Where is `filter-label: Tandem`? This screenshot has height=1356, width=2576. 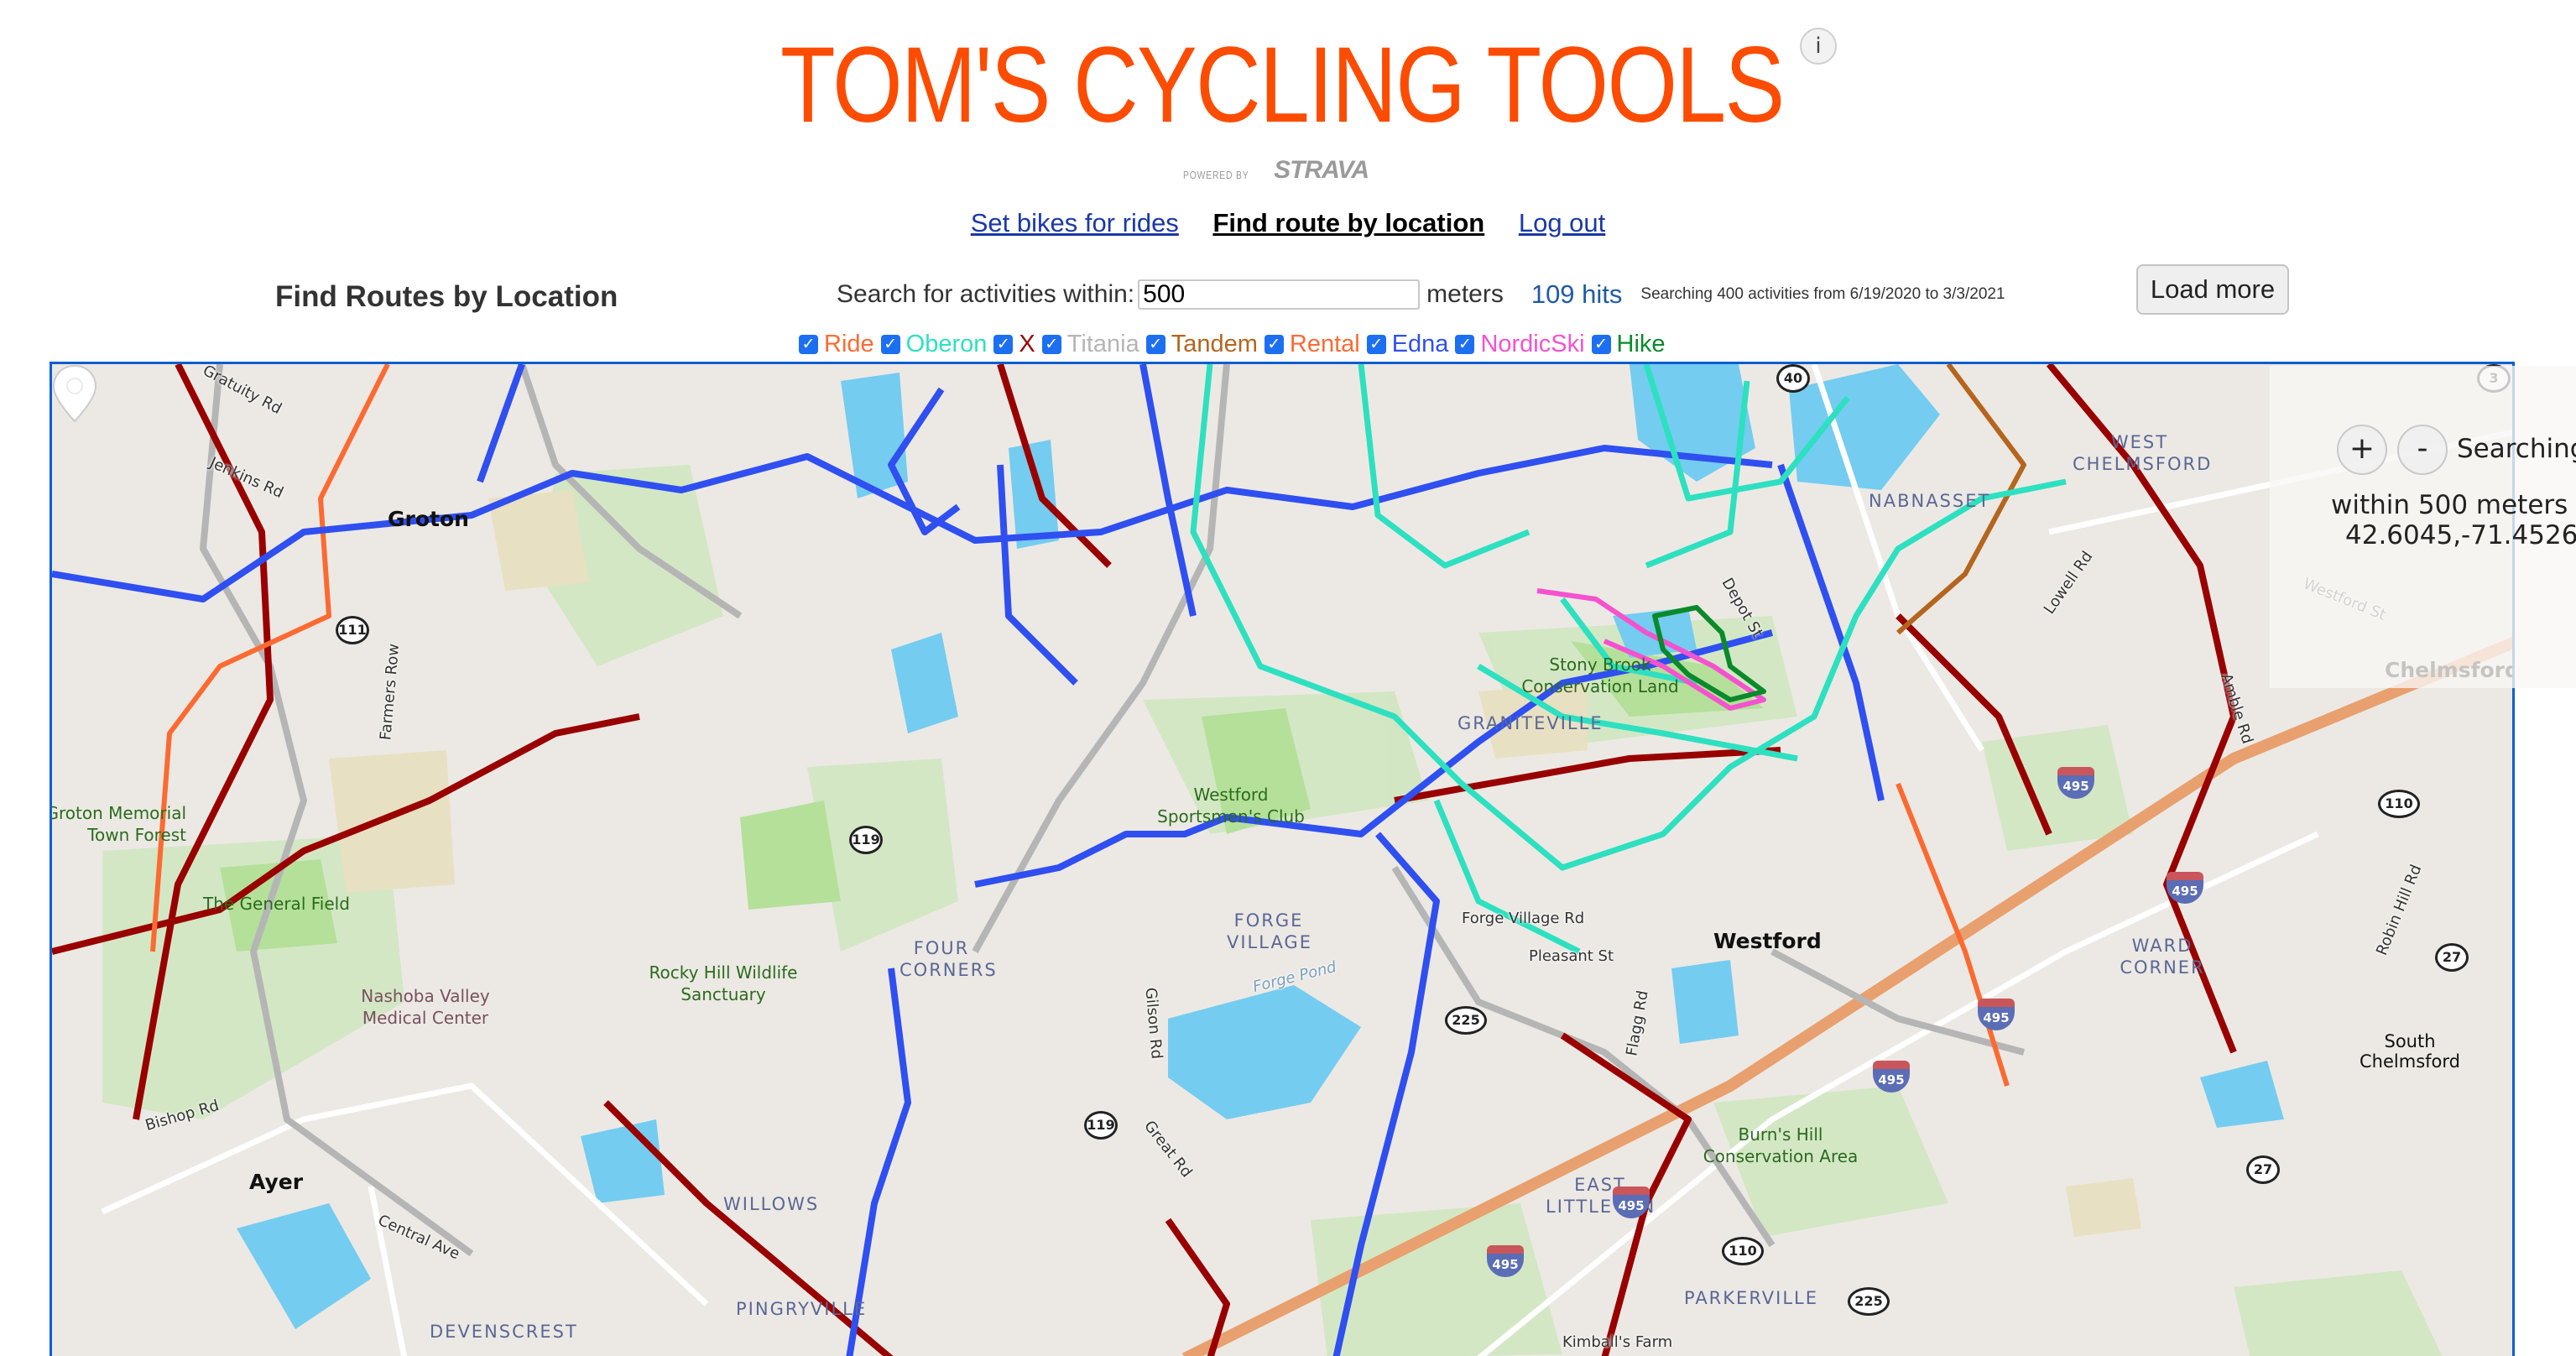
filter-label: Tandem is located at coordinates (1214, 344).